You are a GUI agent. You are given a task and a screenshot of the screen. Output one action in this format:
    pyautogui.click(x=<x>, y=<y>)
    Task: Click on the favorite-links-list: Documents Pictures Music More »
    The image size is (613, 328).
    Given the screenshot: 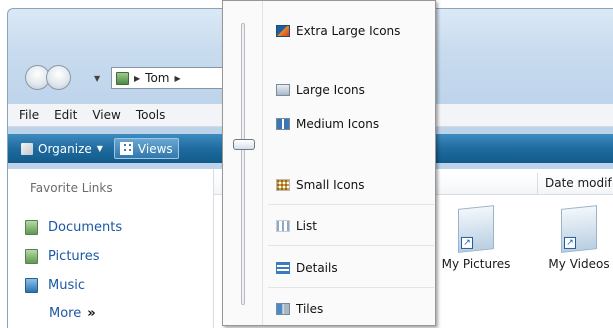 What is the action you would take?
    pyautogui.click(x=73, y=269)
    